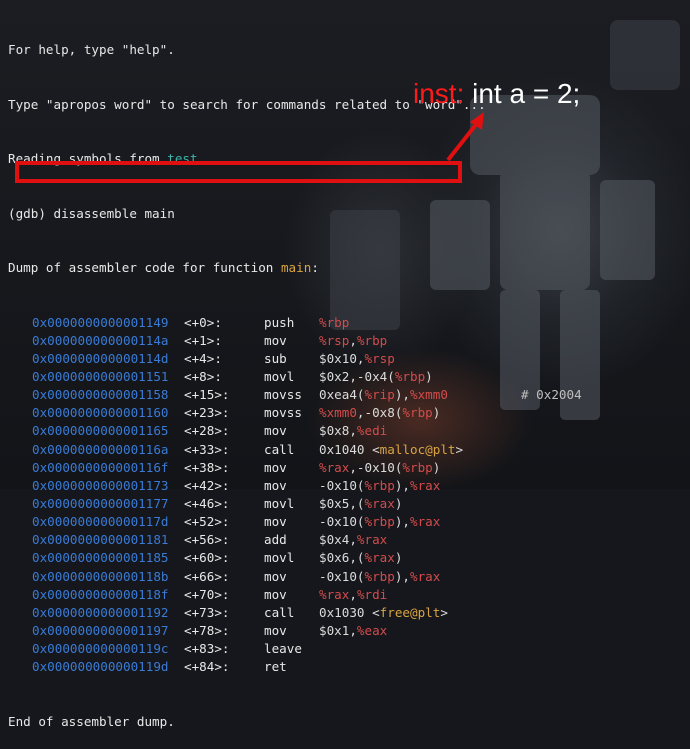  What do you see at coordinates (100, 467) in the screenshot?
I see `instruction-address: 0x000000000000116f` at bounding box center [100, 467].